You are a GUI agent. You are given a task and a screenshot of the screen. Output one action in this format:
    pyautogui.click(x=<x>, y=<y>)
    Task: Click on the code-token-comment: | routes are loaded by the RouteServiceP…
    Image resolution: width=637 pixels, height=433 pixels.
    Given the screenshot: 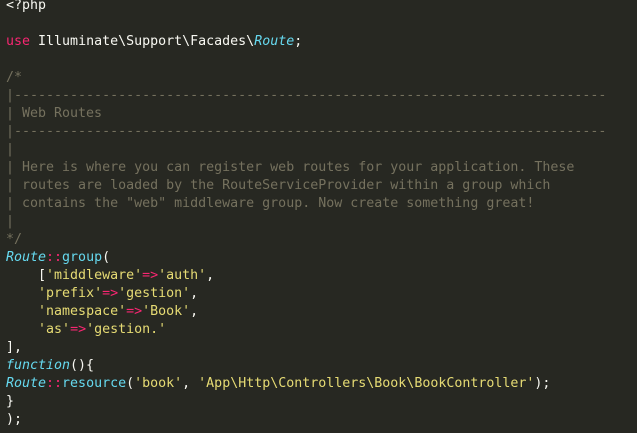 What is the action you would take?
    pyautogui.click(x=278, y=185)
    